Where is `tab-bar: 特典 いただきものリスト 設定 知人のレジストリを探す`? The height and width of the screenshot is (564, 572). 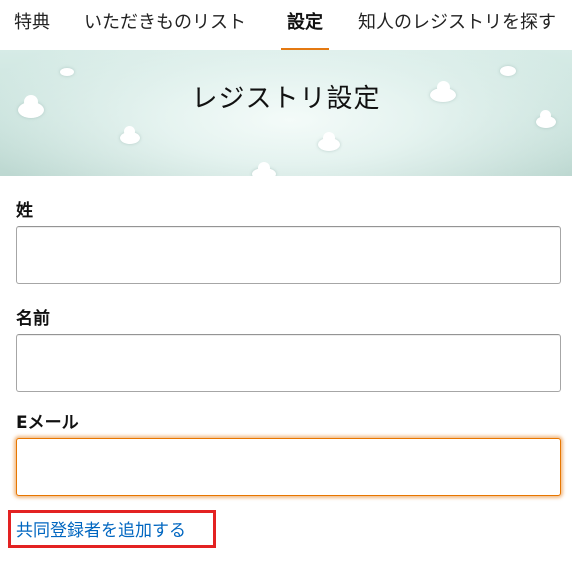 tab-bar: 特典 いただきものリスト 設定 知人のレジストリを探す is located at coordinates (286, 25).